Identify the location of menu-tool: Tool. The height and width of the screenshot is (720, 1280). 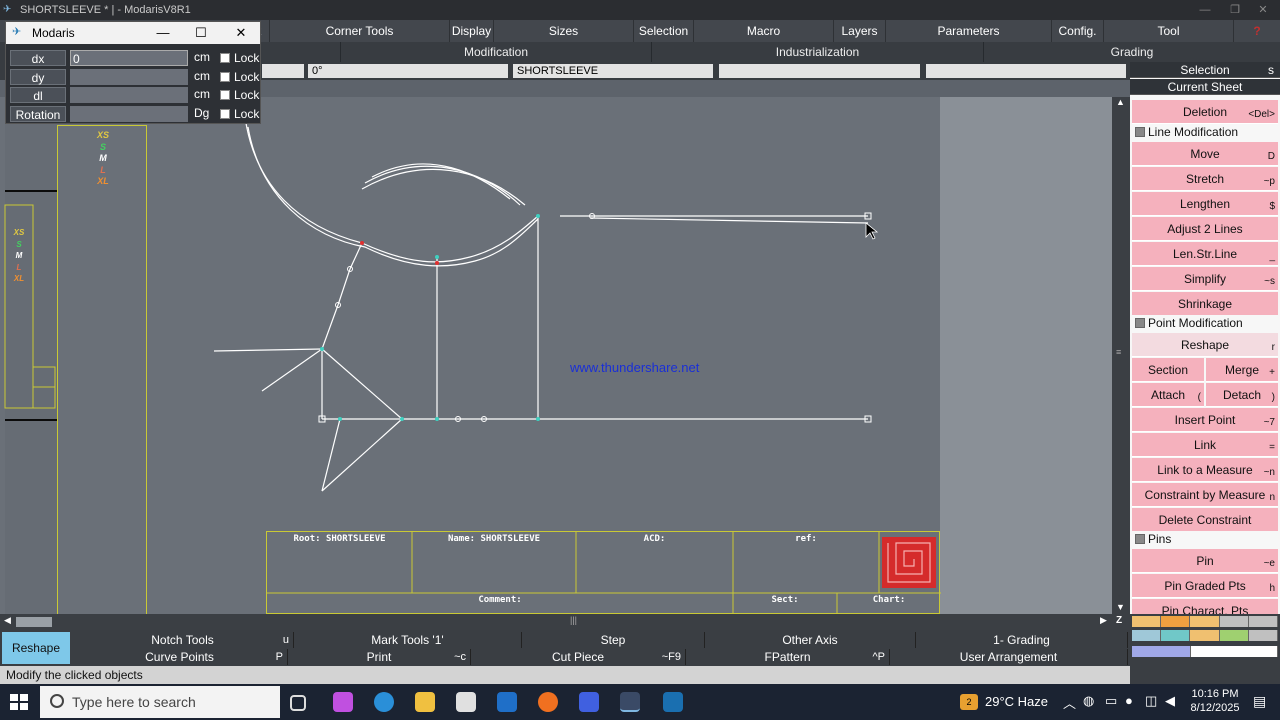
(1169, 31).